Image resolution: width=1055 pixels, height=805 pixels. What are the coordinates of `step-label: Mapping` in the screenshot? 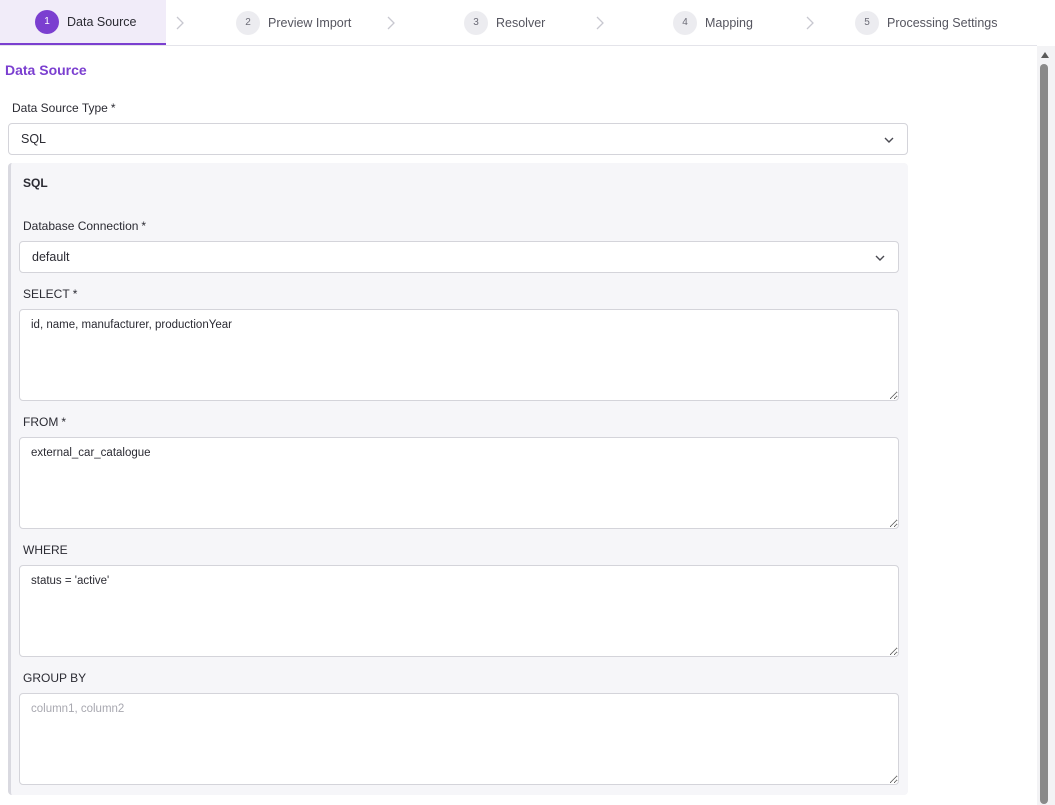 It's located at (729, 22).